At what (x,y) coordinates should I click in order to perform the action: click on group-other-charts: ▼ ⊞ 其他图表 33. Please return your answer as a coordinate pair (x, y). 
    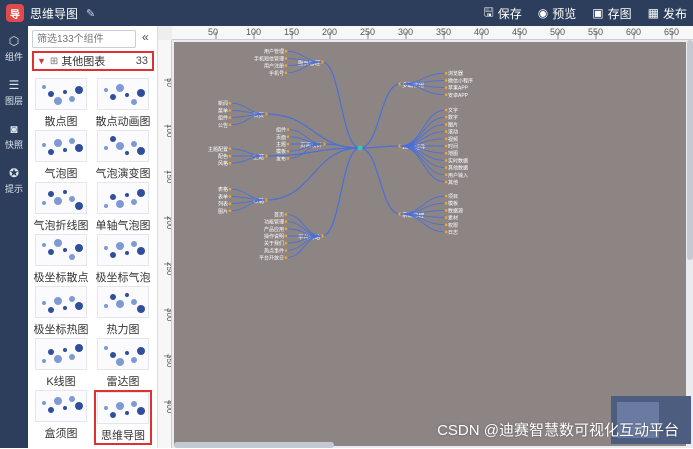
    Looking at the image, I should click on (93, 61).